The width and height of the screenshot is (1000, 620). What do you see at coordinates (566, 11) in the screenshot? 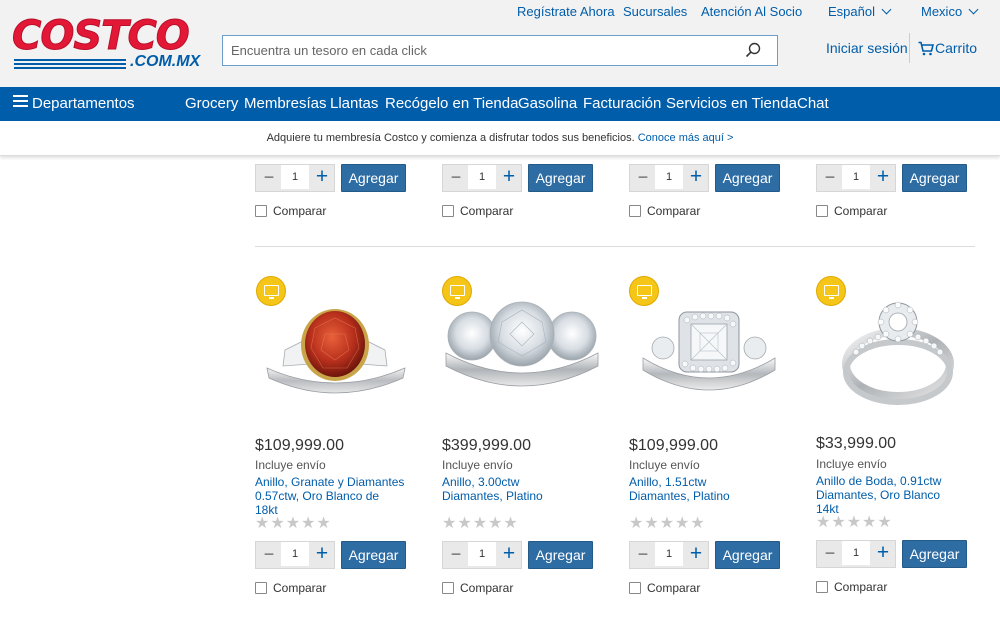
I see `register-link: Regístrate Ahora` at bounding box center [566, 11].